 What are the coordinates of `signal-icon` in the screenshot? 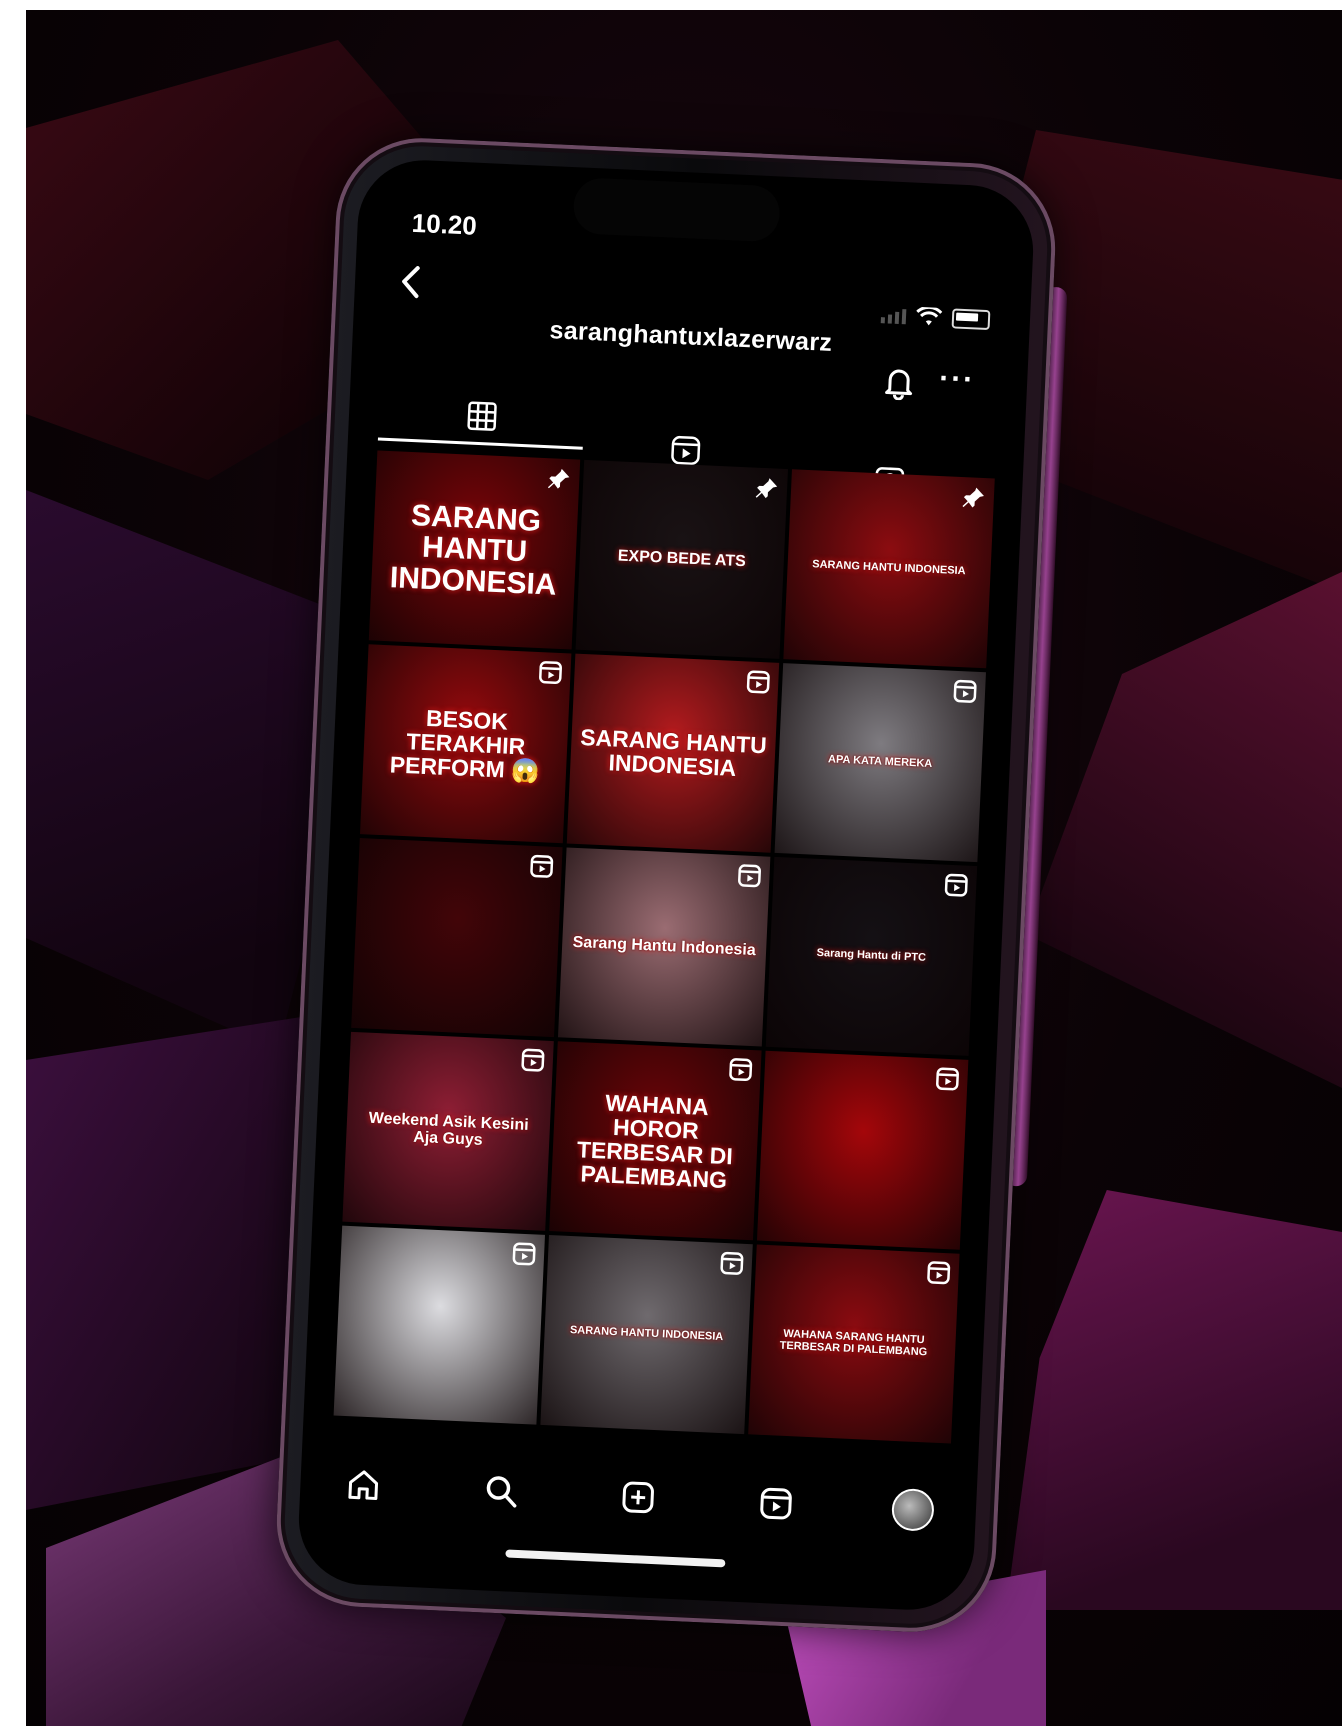 It's located at (893, 316).